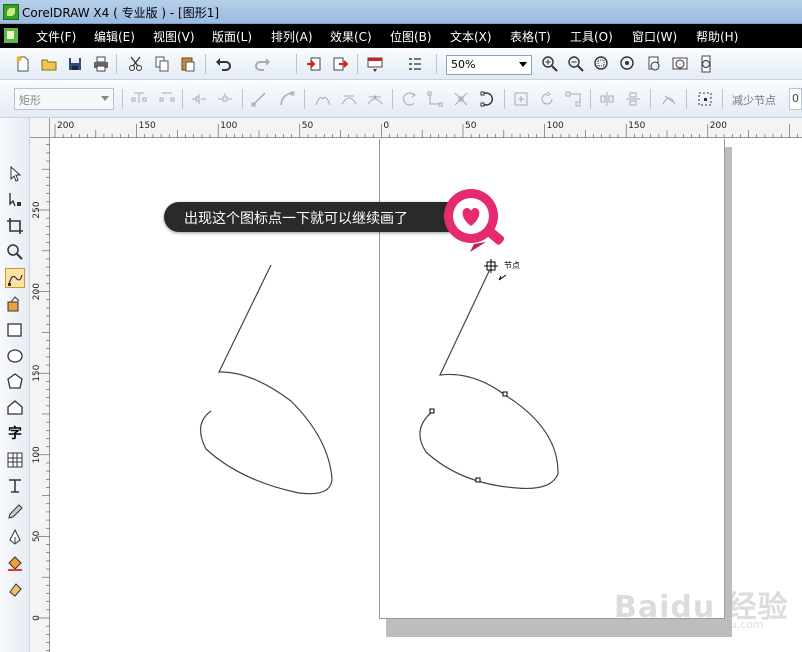 The image size is (802, 652). Describe the element at coordinates (701, 605) in the screenshot. I see `baidu-jingyan-watermark: Baidu 经验 jingyan.baidu.com` at that location.